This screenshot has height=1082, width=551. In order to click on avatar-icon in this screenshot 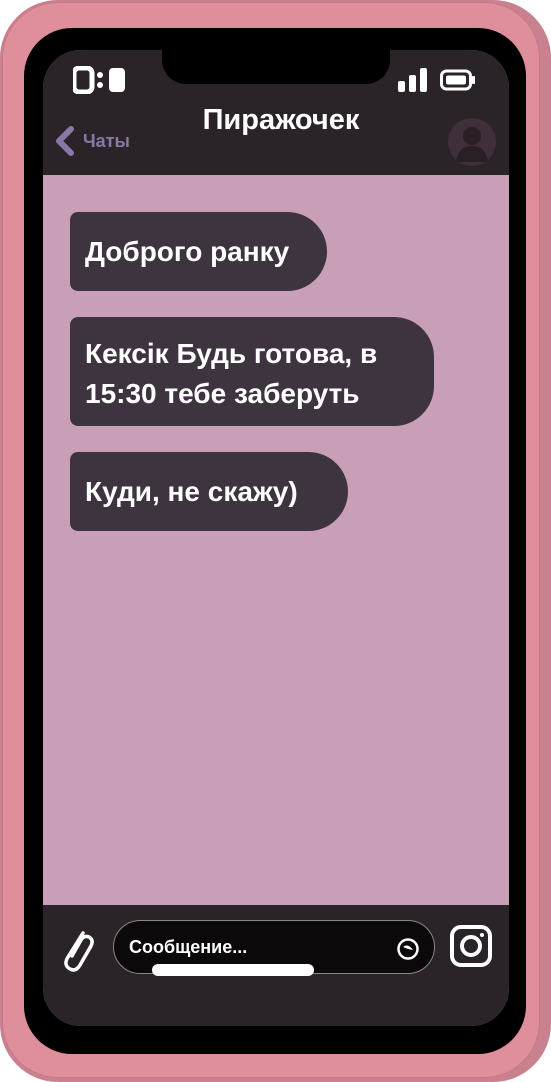, I will do `click(472, 144)`.